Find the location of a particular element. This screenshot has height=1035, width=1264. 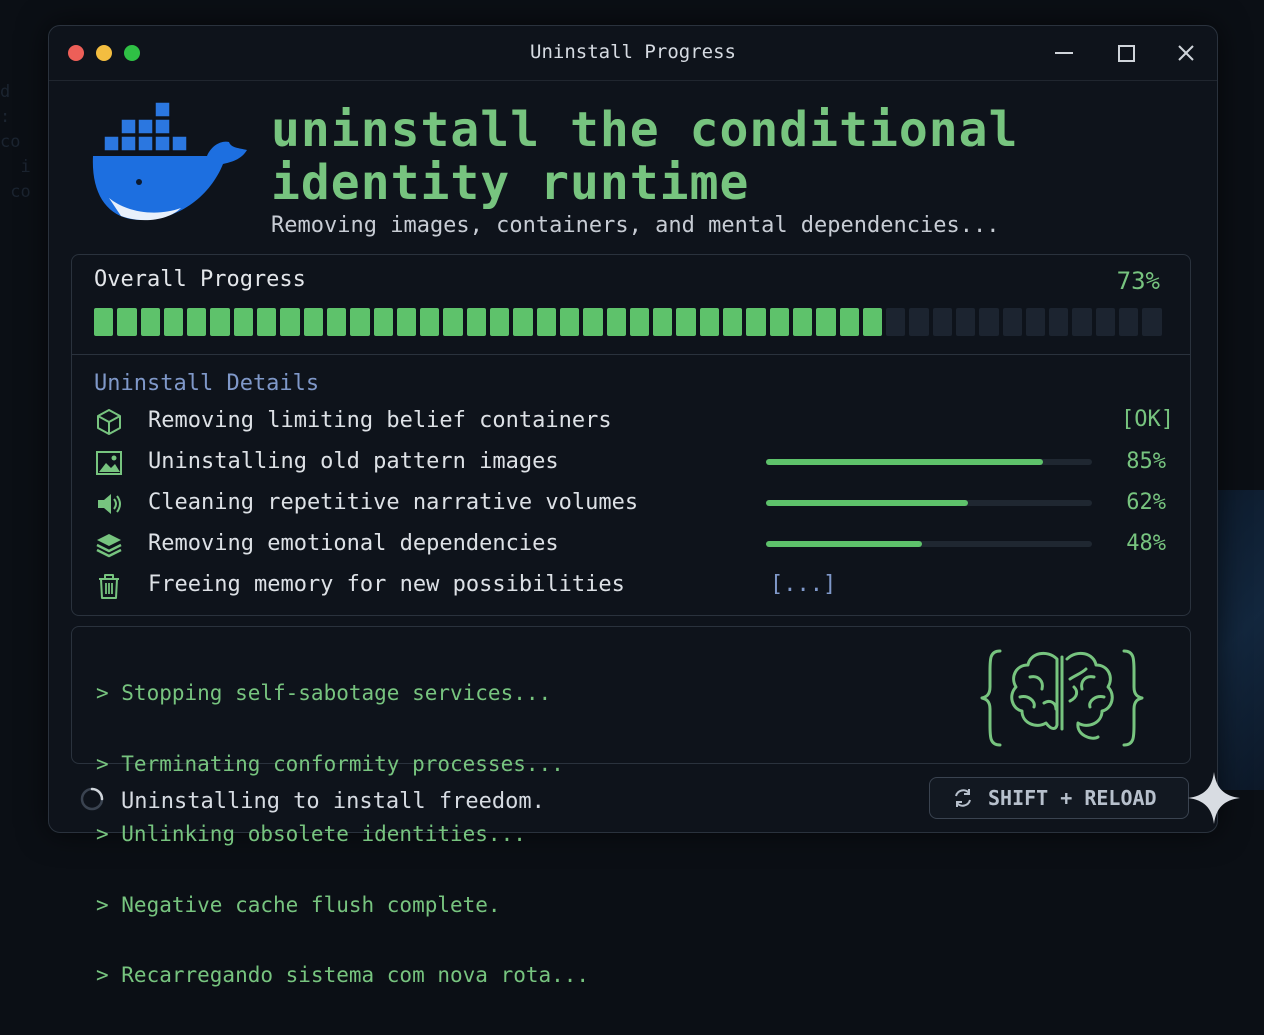

headline-line-2: identity runtime is located at coordinates (510, 183).